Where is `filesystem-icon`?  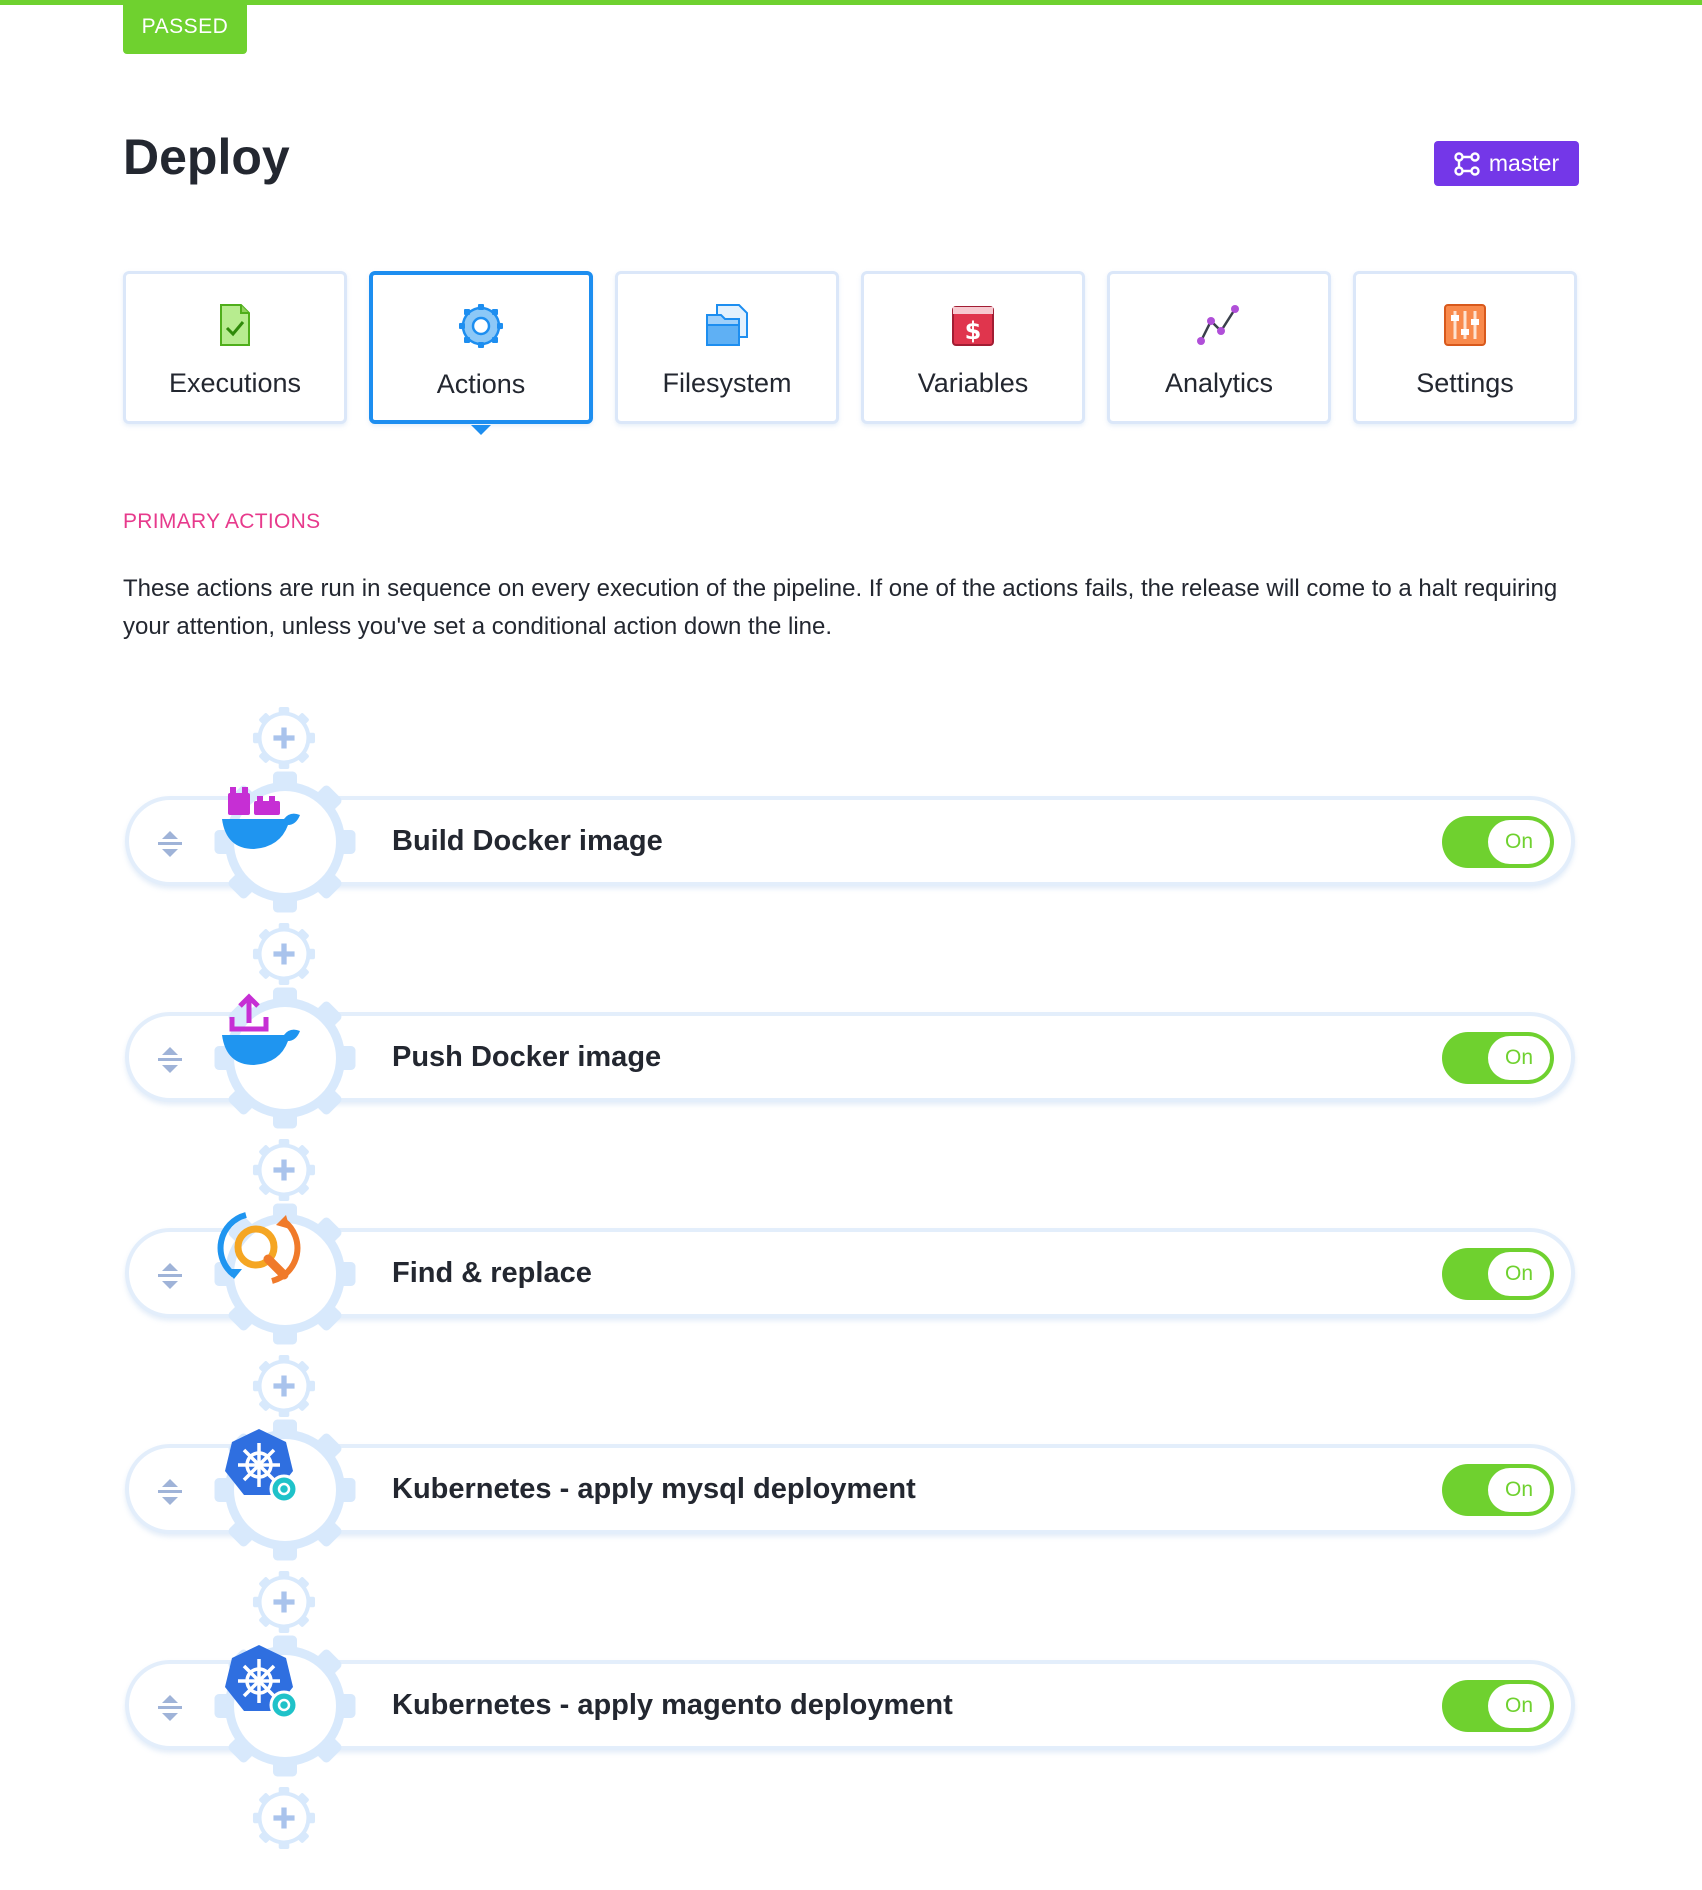
filesystem-icon is located at coordinates (727, 325).